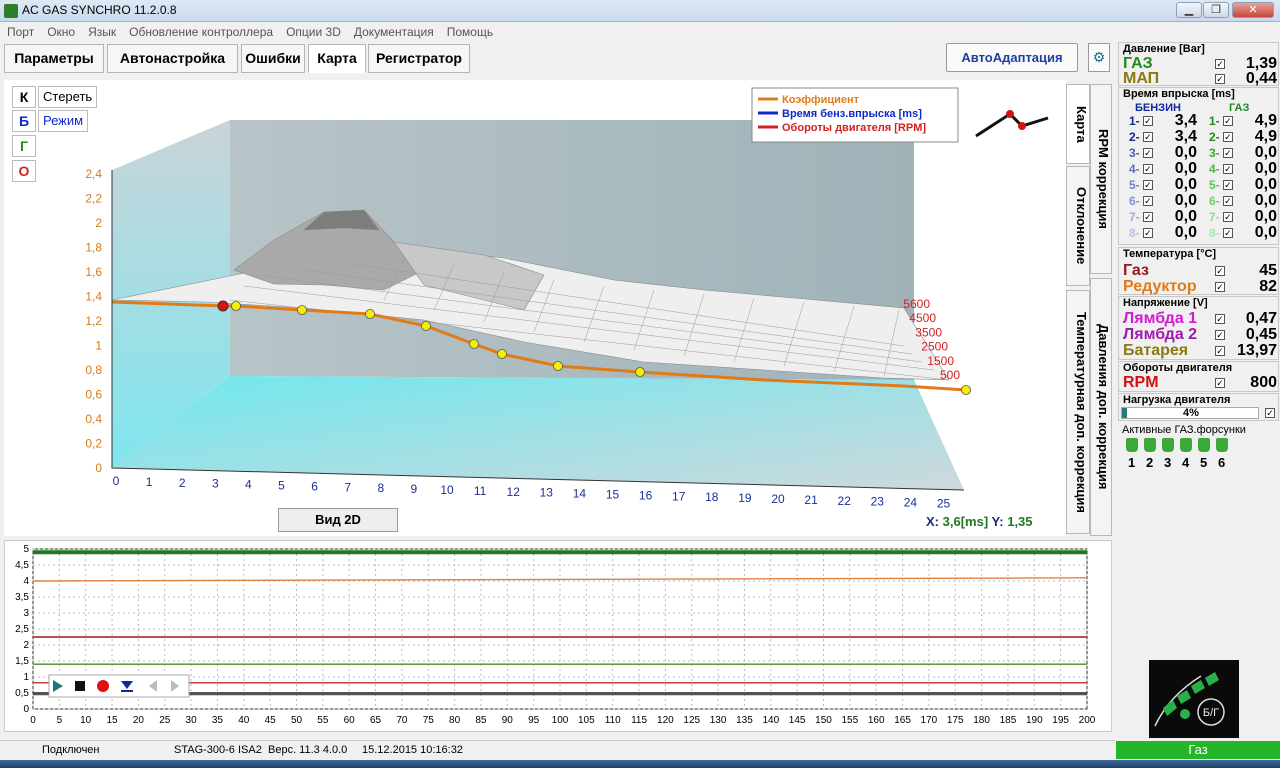 This screenshot has height=768, width=1280. Describe the element at coordinates (338, 520) in the screenshot. I see `view-2d-button: Вид 2D` at that location.